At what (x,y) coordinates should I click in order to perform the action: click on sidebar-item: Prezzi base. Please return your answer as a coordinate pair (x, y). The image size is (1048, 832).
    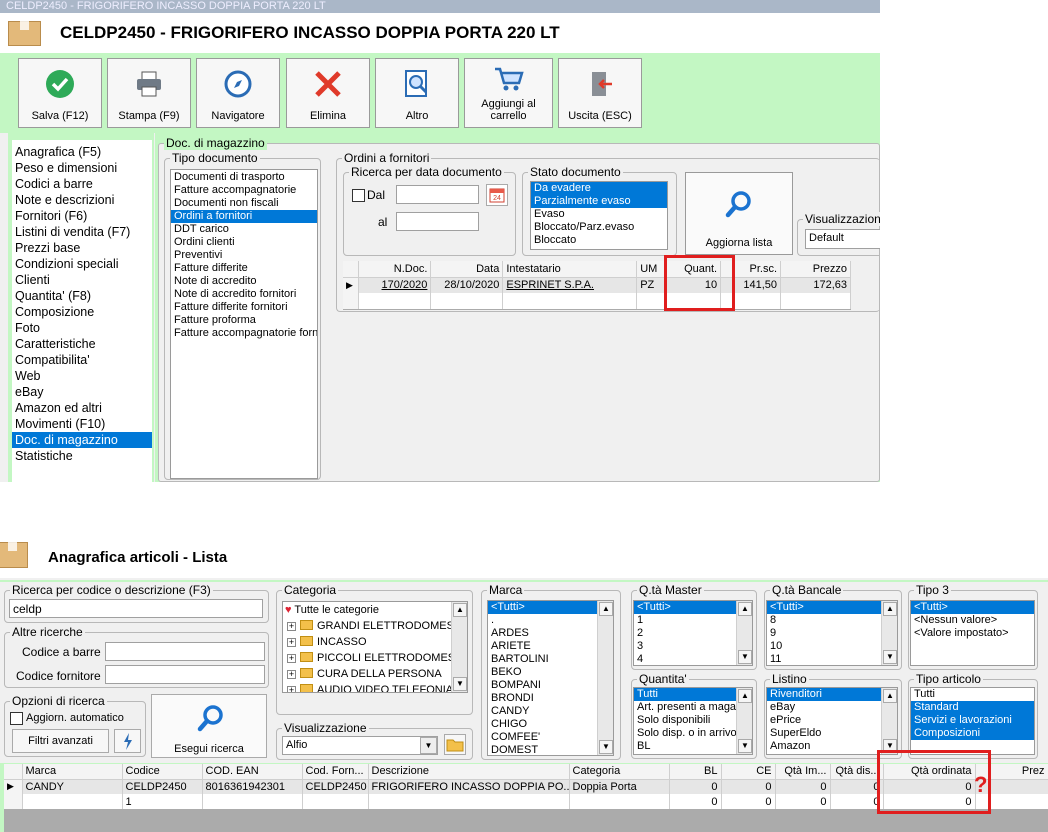
    Looking at the image, I should click on (82, 248).